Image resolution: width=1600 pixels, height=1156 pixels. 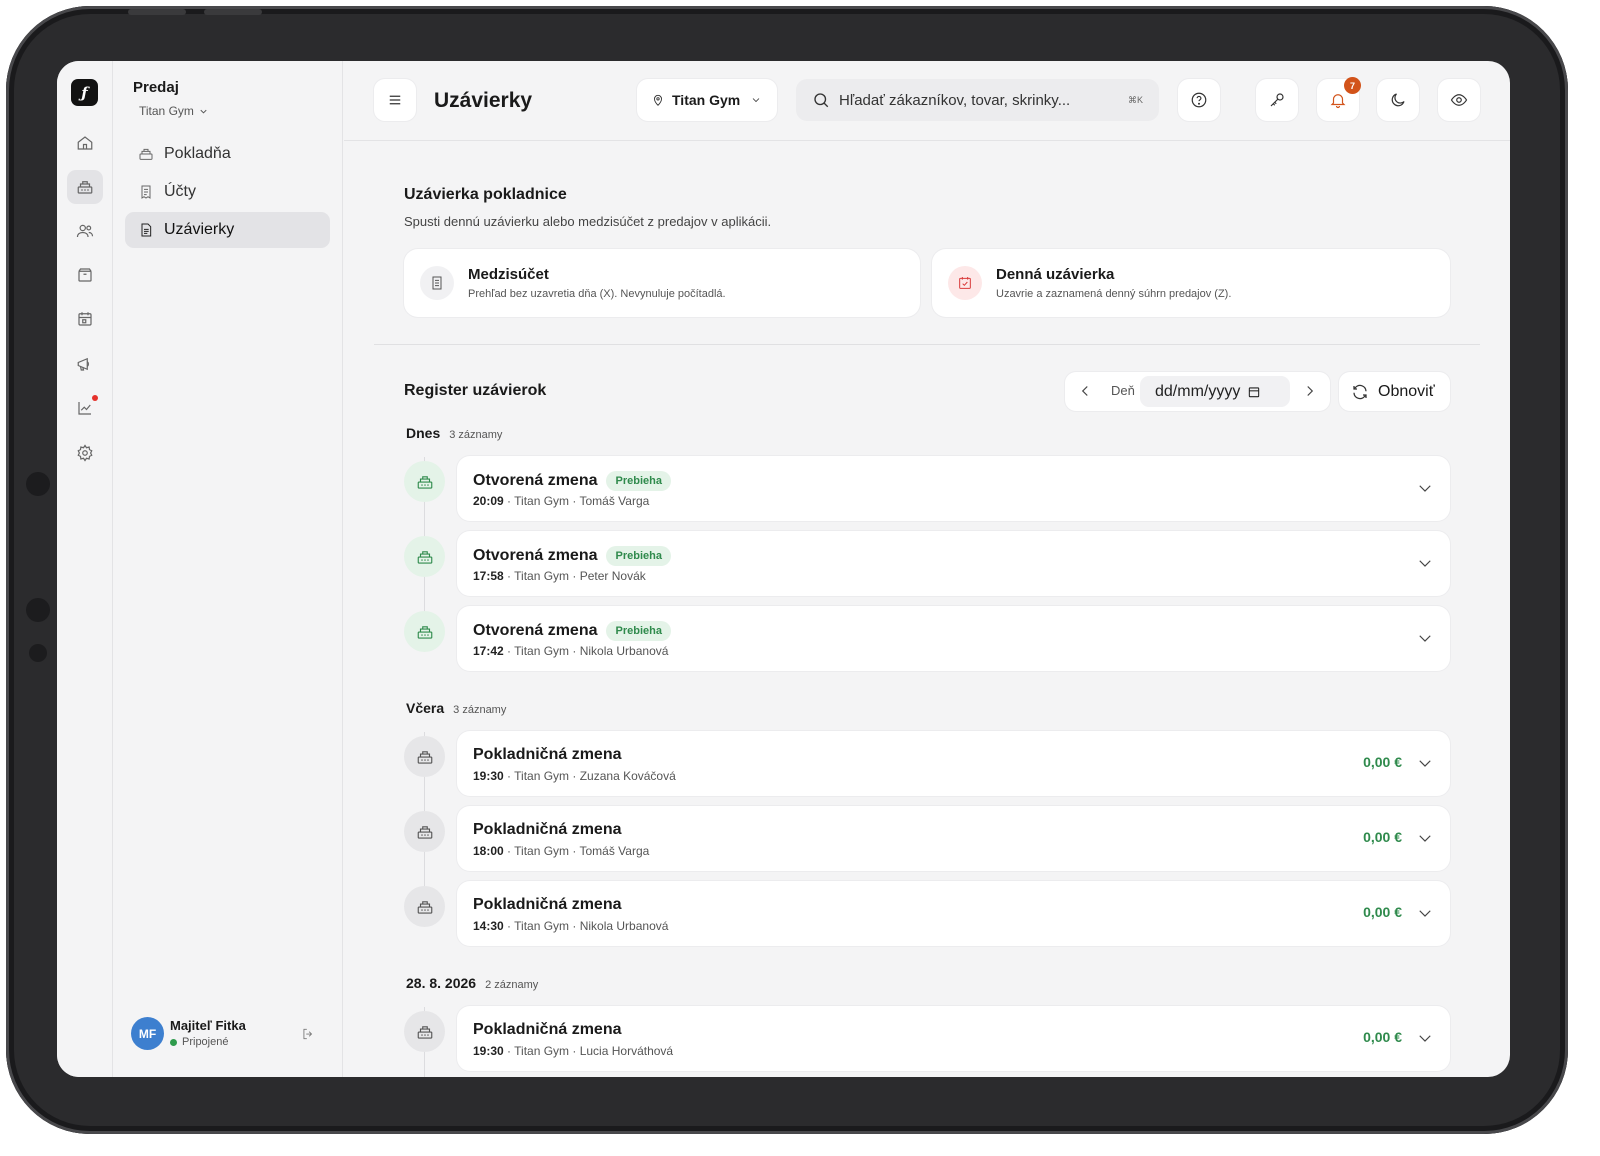 What do you see at coordinates (570, 651) in the screenshot?
I see `entry-meta: 17:42 · Titan Gym · Nikola Urbanová` at bounding box center [570, 651].